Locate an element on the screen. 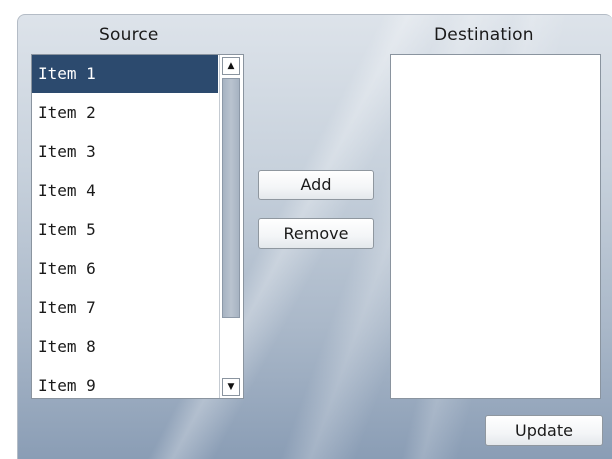 This screenshot has height=459, width=612. list-item: Item 5 is located at coordinates (125, 230).